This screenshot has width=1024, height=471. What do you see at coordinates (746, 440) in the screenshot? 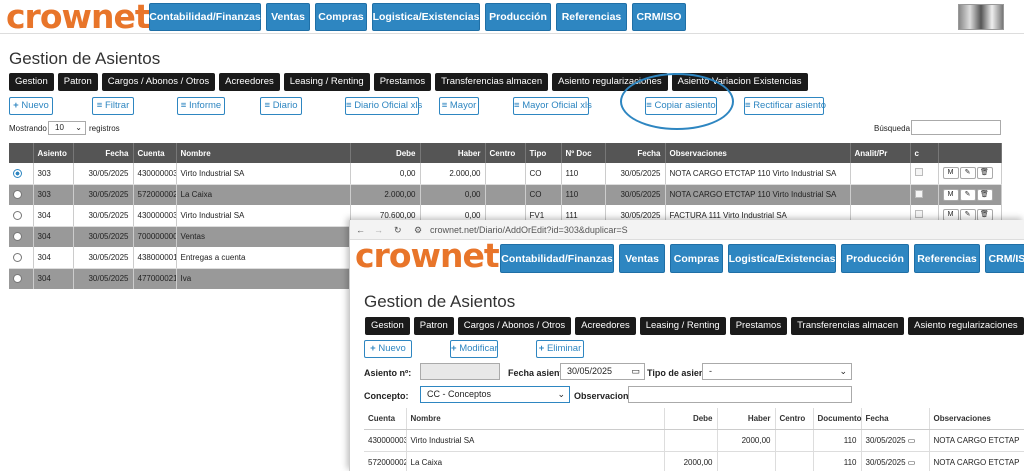
I see `haber-cell: 2000,00` at bounding box center [746, 440].